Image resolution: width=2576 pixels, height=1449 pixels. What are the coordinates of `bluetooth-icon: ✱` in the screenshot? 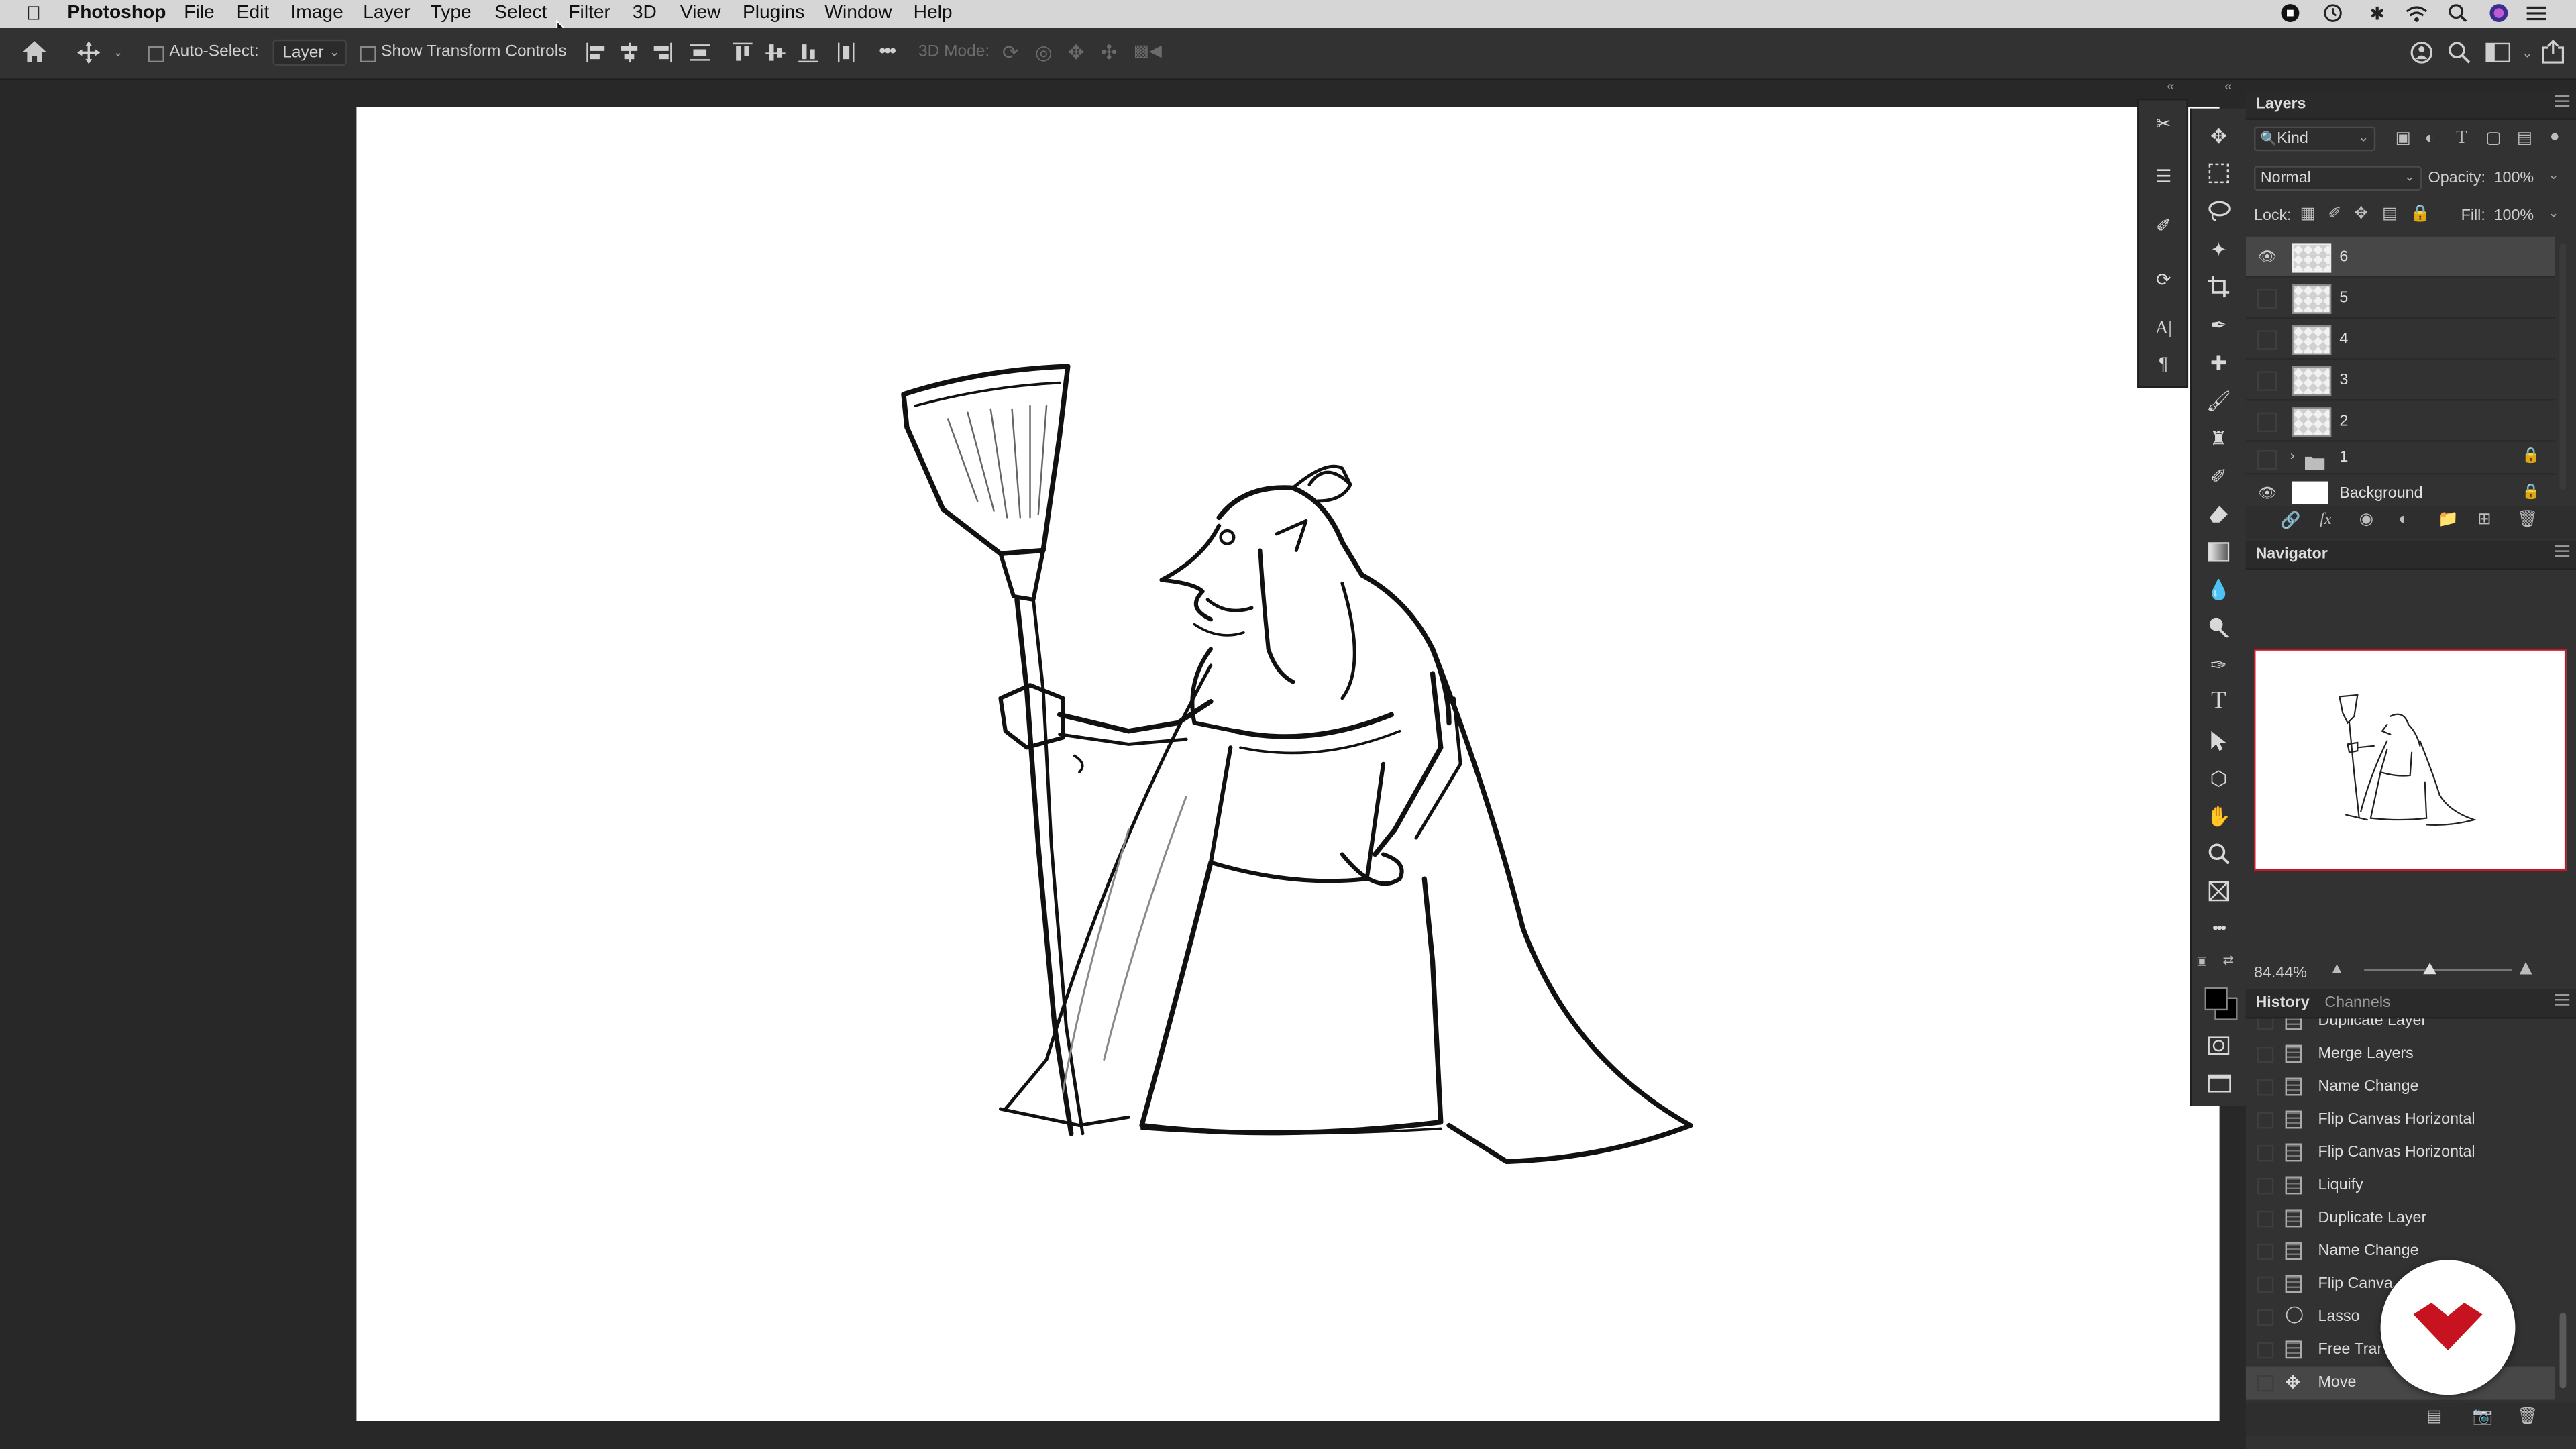 It's located at (2377, 13).